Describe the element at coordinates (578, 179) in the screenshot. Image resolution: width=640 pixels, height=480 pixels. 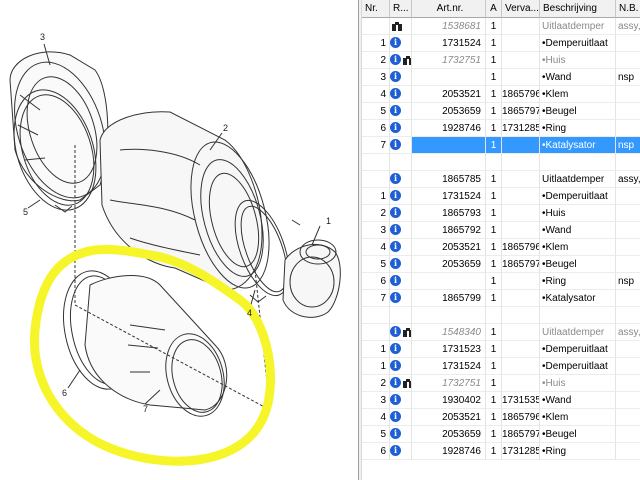
I see `row-beschrijving: Uitlaatdemper` at that location.